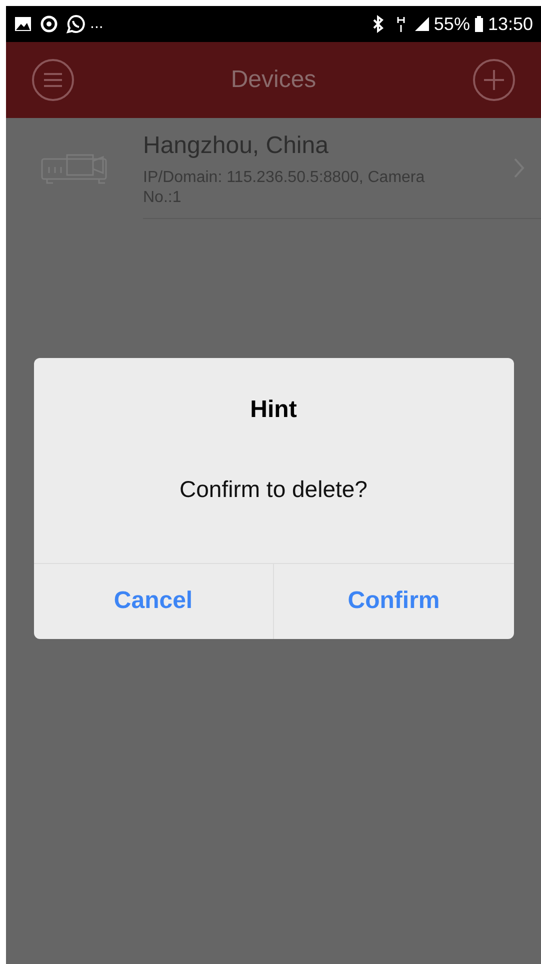  Describe the element at coordinates (510, 24) in the screenshot. I see `clock-time: 13:50` at that location.